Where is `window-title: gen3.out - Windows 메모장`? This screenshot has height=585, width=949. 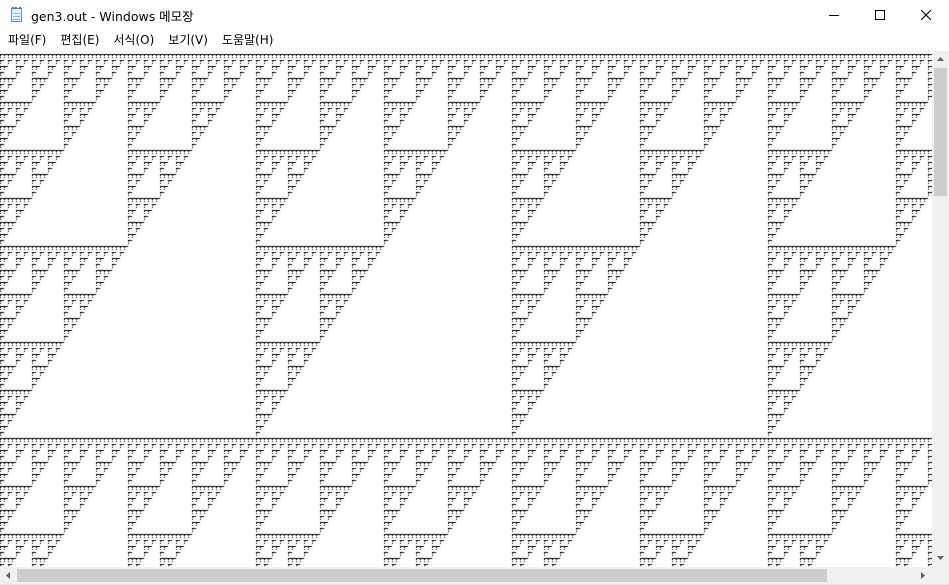 window-title: gen3.out - Windows 메모장 is located at coordinates (112, 16).